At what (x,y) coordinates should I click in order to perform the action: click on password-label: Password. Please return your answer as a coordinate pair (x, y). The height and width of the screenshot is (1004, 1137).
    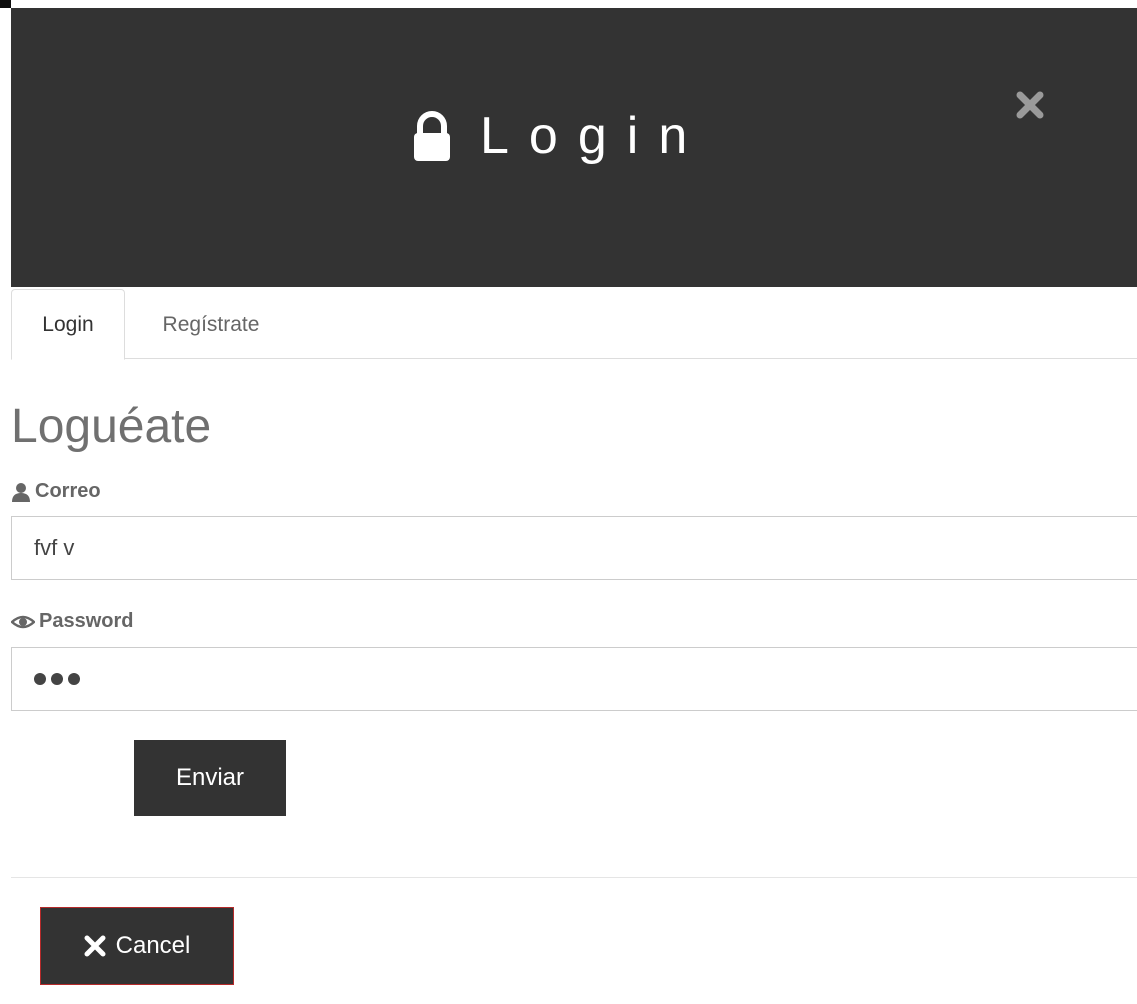
    Looking at the image, I should click on (72, 621).